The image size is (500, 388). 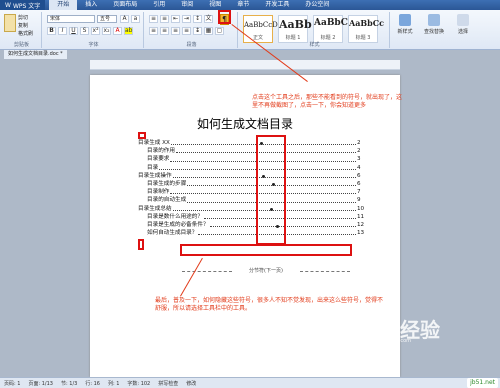 What do you see at coordinates (25, 33) in the screenshot?
I see `format-painter-button: 格式刷` at bounding box center [25, 33].